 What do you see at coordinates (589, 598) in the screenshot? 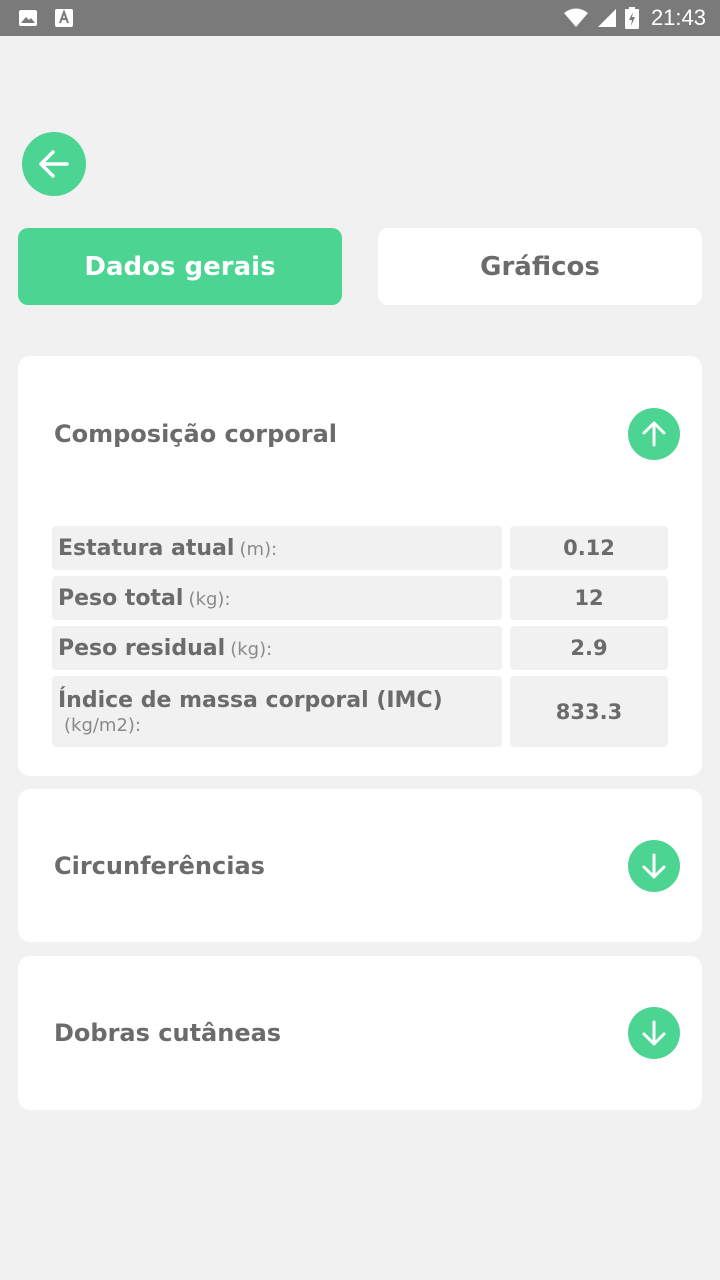
I see `row-value: 12` at bounding box center [589, 598].